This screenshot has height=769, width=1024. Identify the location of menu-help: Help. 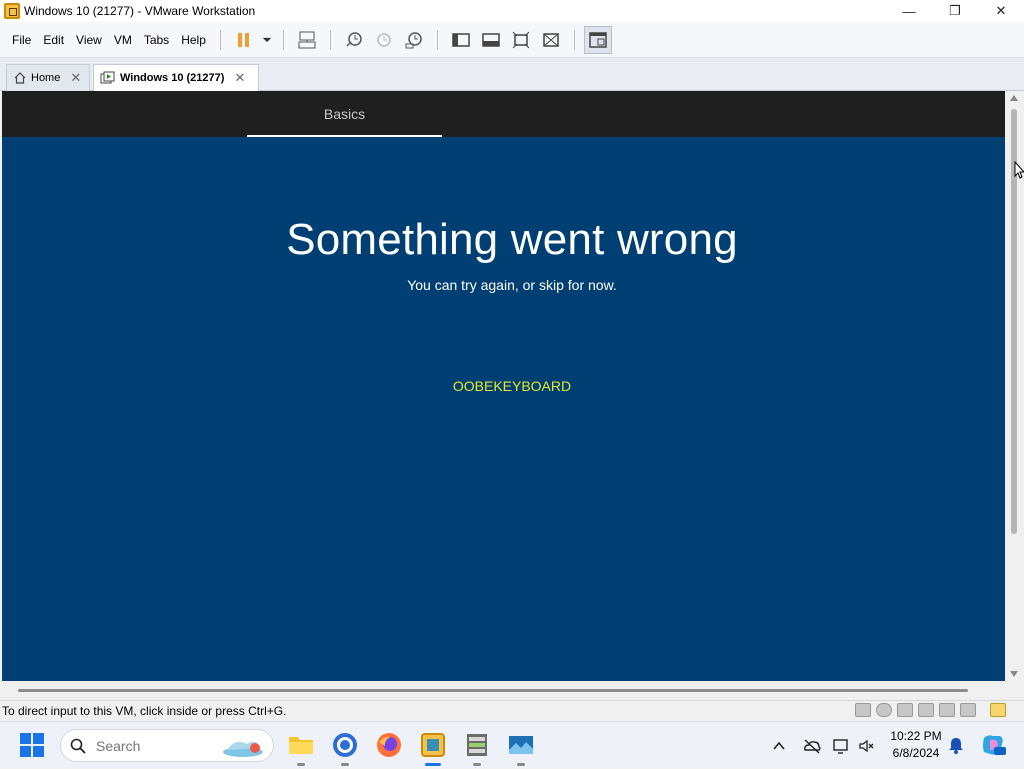
(193, 40).